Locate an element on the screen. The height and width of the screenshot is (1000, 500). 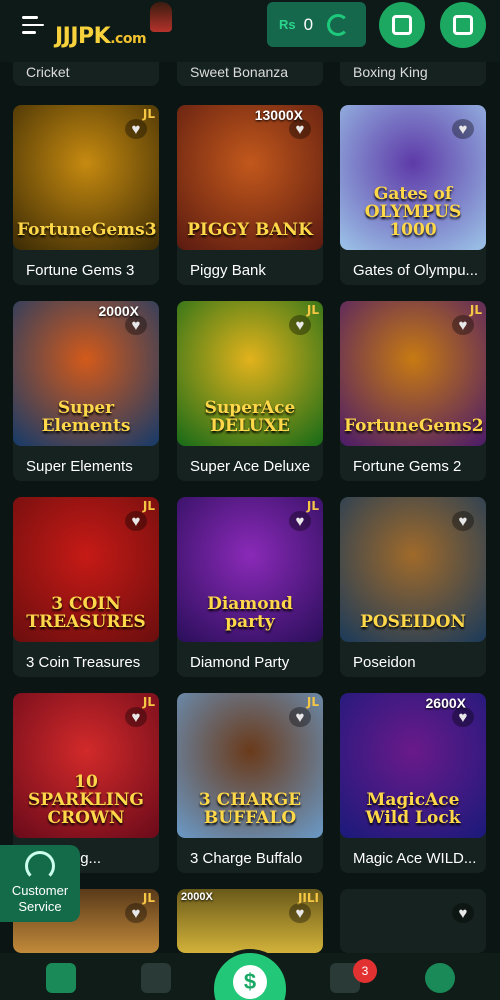
game-card: SuperAce DELUXE JL ♥ Super Ace Deluxe is located at coordinates (250, 391).